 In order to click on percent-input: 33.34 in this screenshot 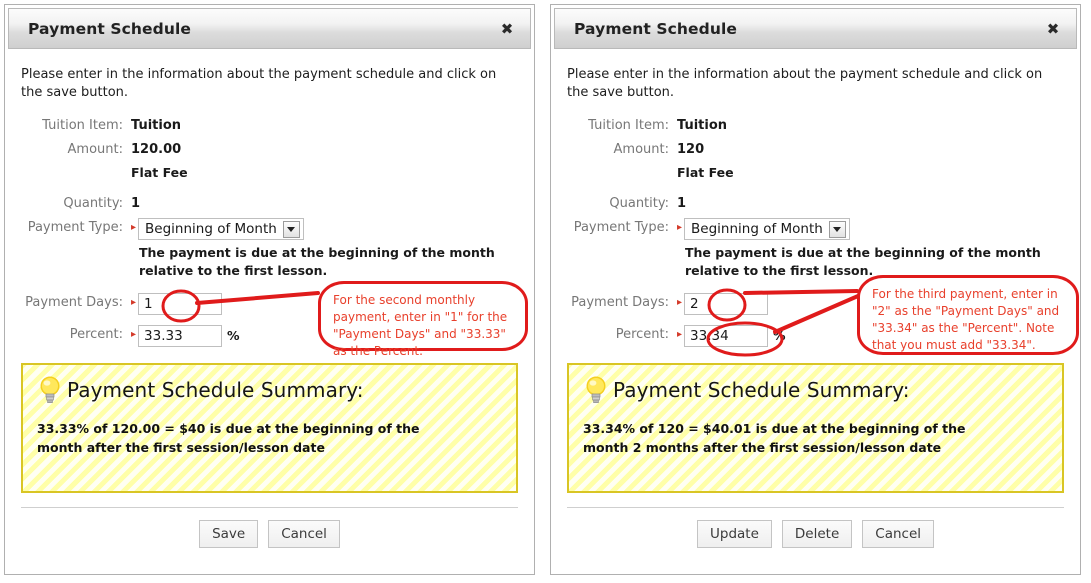, I will do `click(726, 336)`.